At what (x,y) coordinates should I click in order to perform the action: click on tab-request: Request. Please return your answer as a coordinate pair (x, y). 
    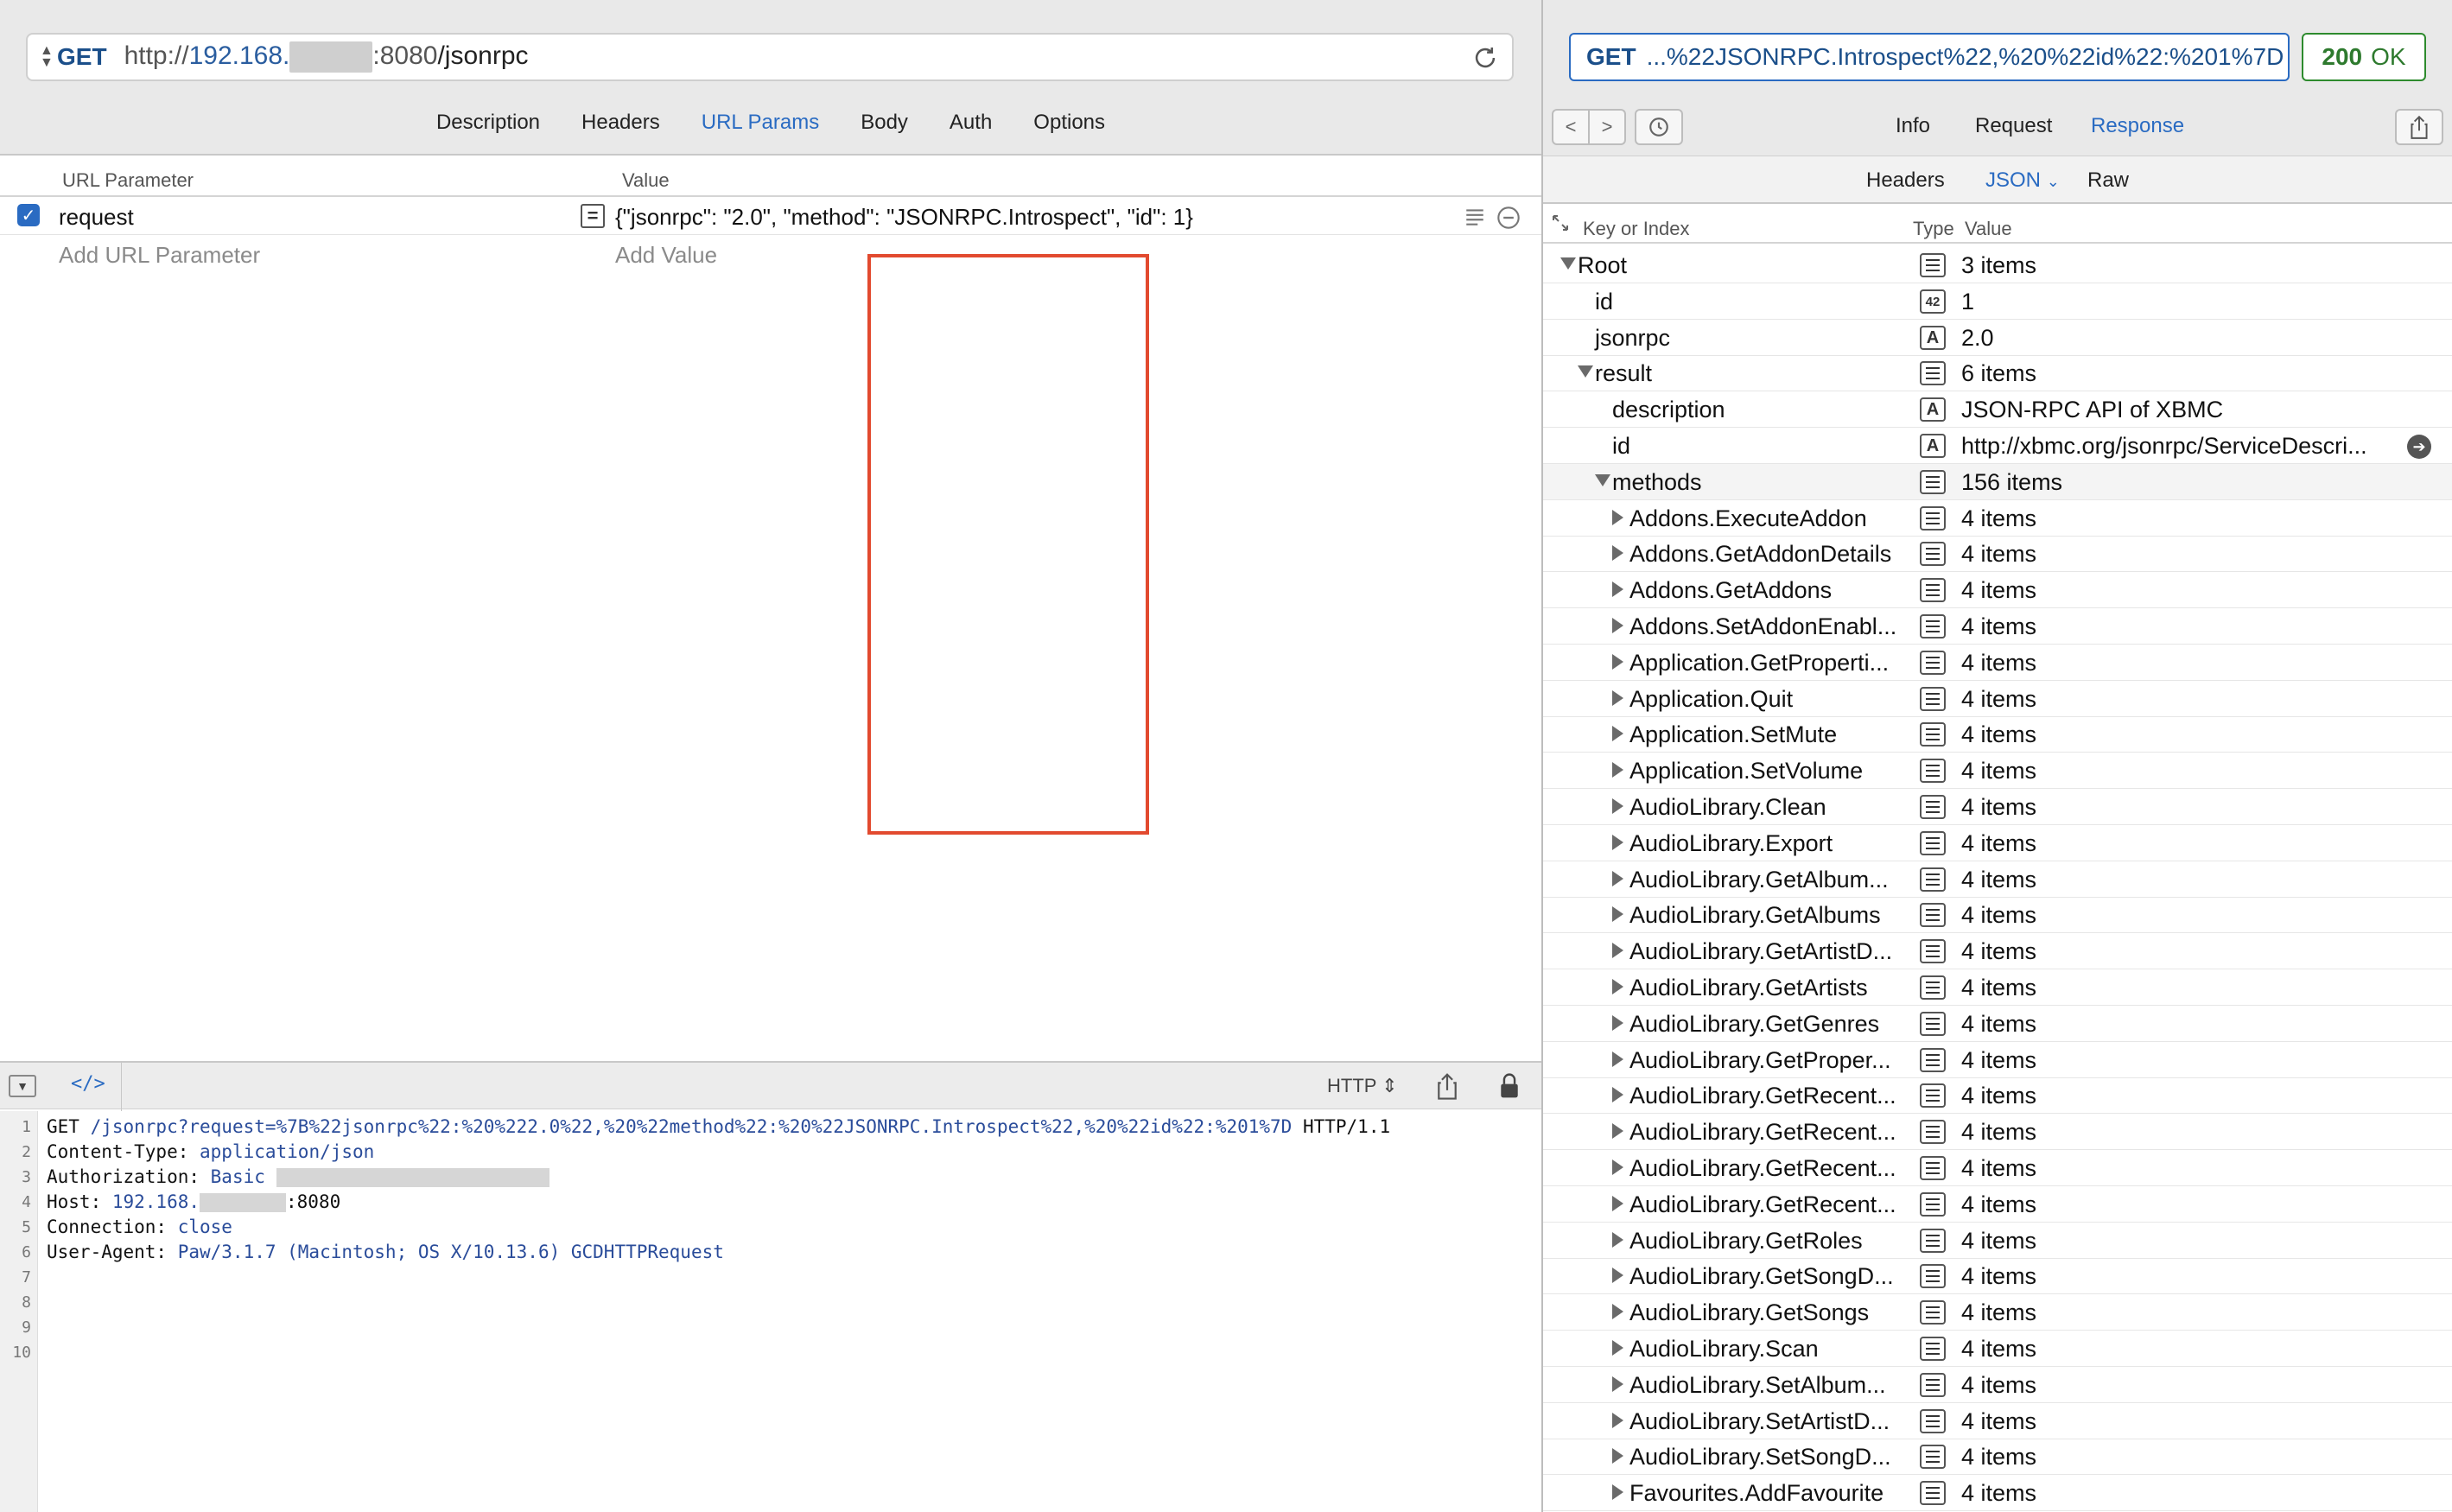
    Looking at the image, I should click on (2013, 126).